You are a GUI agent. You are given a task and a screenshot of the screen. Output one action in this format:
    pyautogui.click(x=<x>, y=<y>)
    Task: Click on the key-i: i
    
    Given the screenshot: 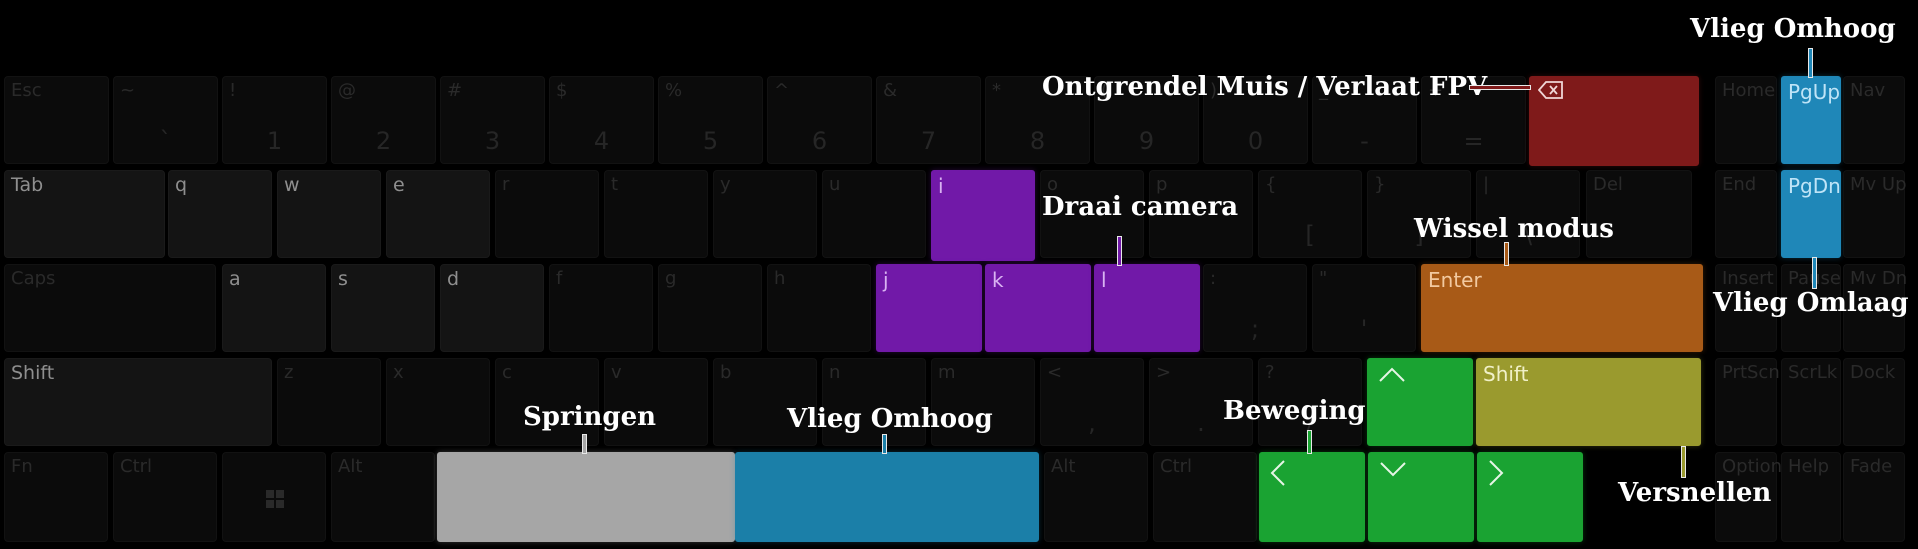 What is the action you would take?
    pyautogui.click(x=983, y=215)
    